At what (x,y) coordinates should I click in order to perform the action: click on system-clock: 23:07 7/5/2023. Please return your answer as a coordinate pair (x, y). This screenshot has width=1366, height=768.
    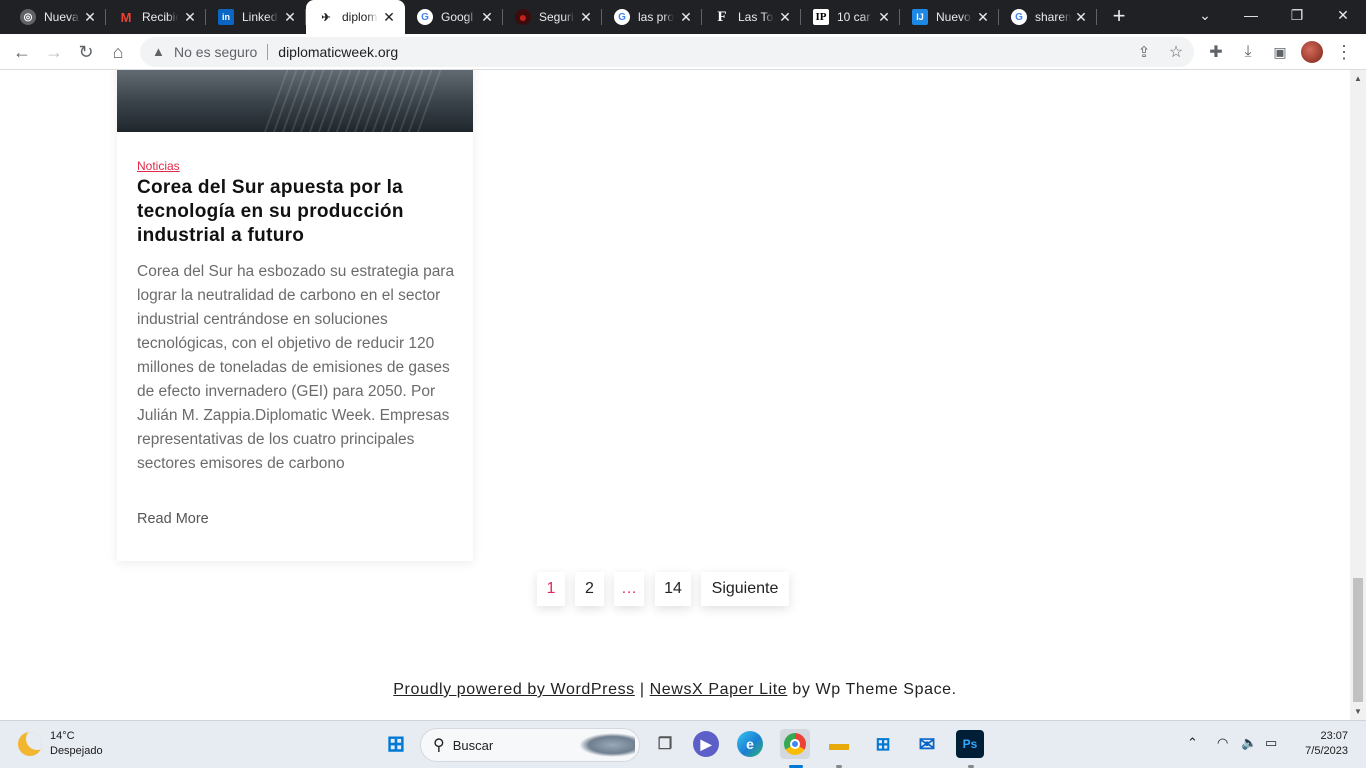
    Looking at the image, I should click on (1322, 744).